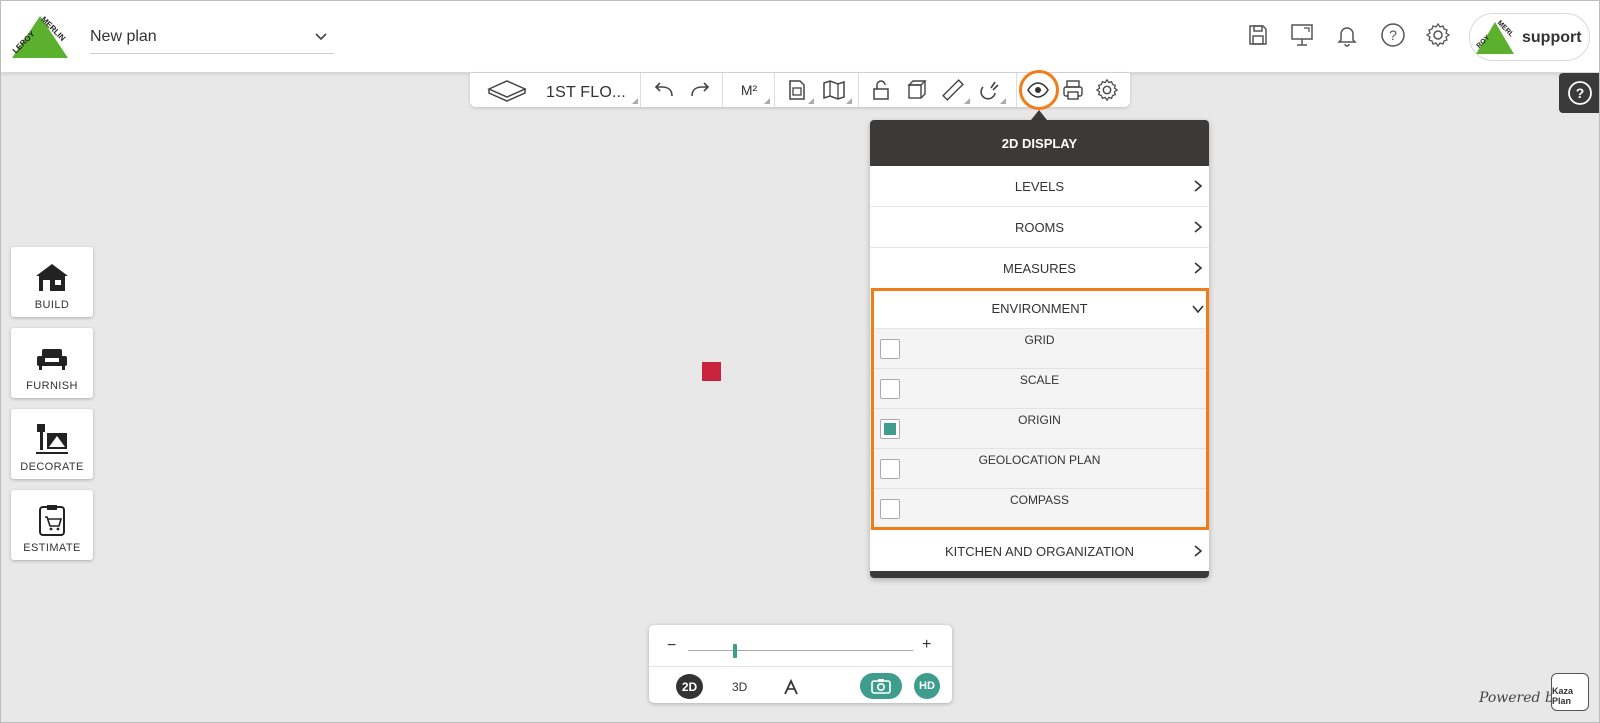  What do you see at coordinates (711, 371) in the screenshot?
I see `origin-marker` at bounding box center [711, 371].